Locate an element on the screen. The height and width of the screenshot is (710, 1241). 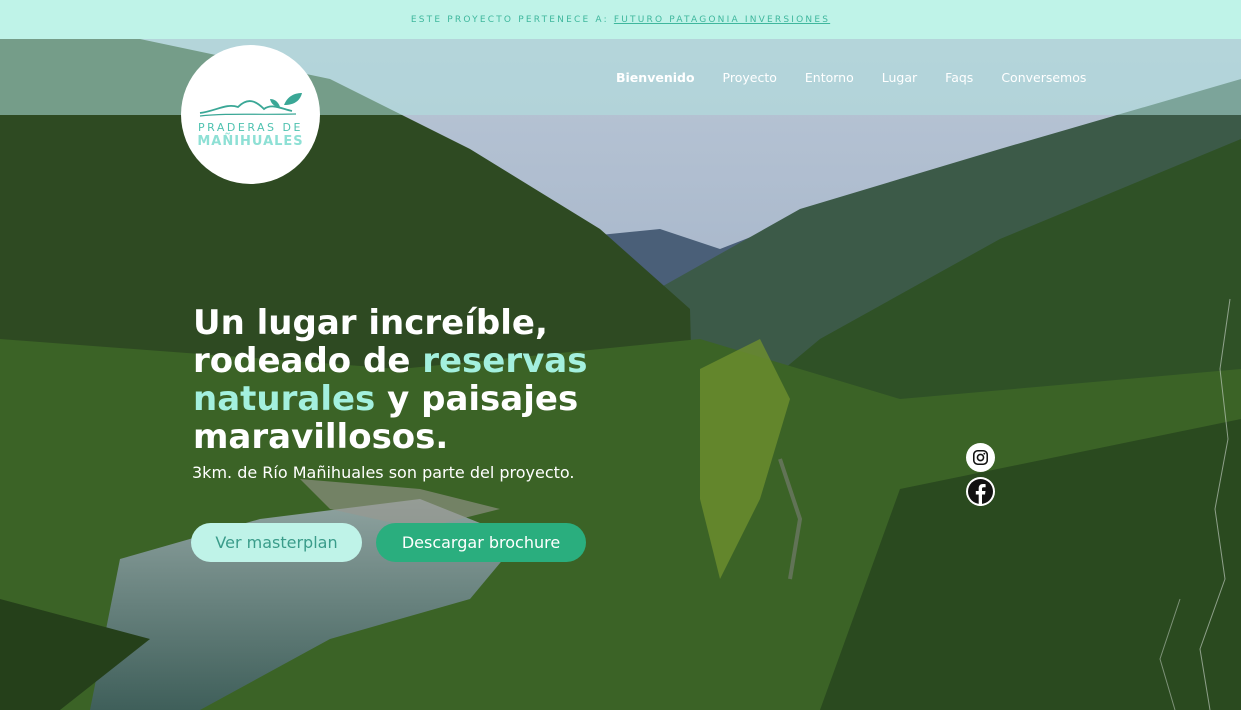
nav-item-proyecto: Proyecto is located at coordinates (750, 77).